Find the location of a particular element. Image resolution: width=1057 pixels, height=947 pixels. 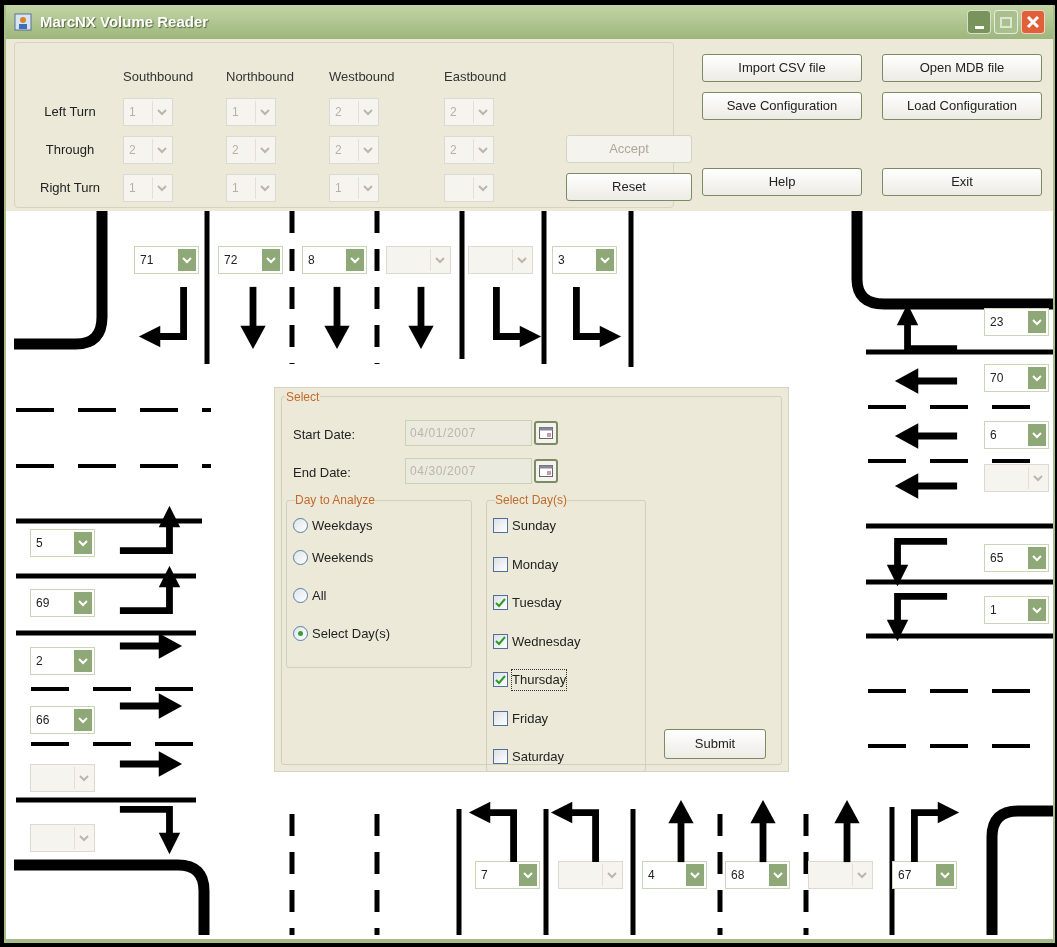

dropdown: 68 is located at coordinates (757, 875).